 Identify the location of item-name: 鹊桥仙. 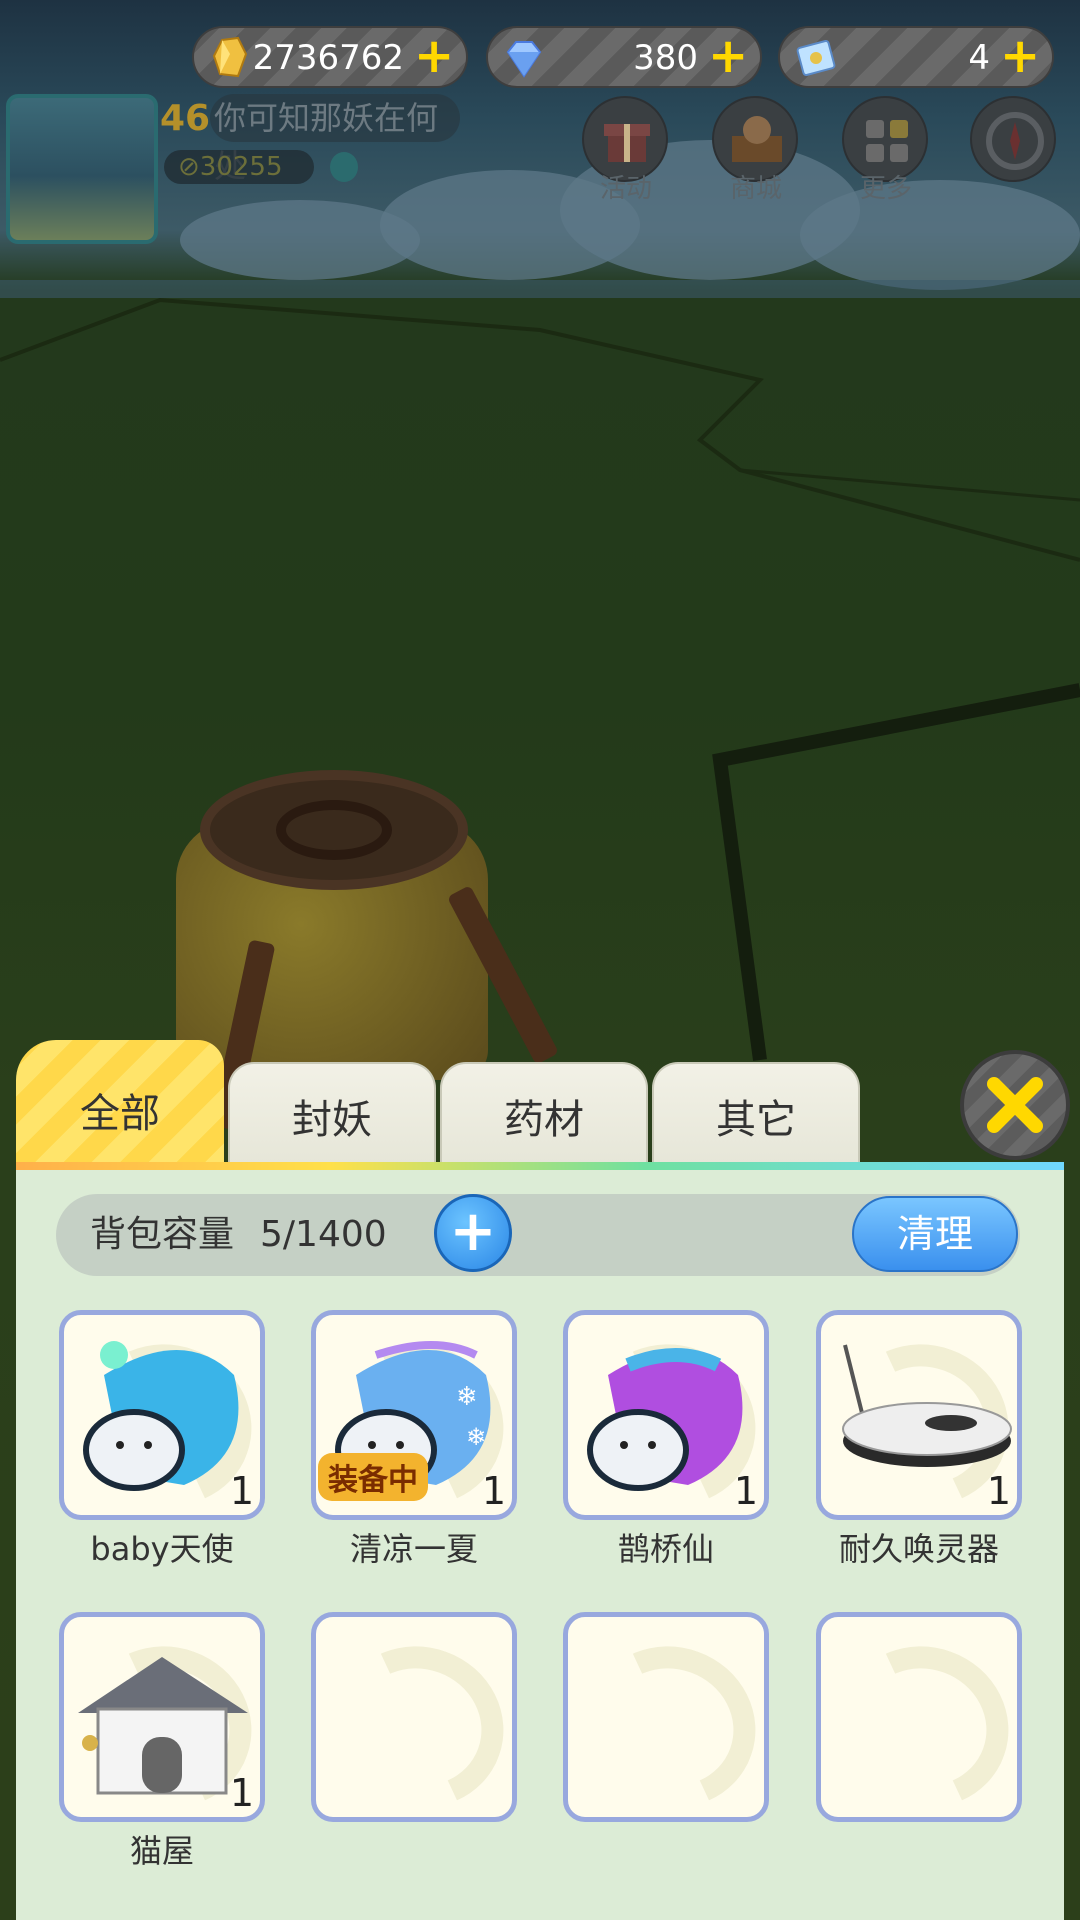
(665, 1549).